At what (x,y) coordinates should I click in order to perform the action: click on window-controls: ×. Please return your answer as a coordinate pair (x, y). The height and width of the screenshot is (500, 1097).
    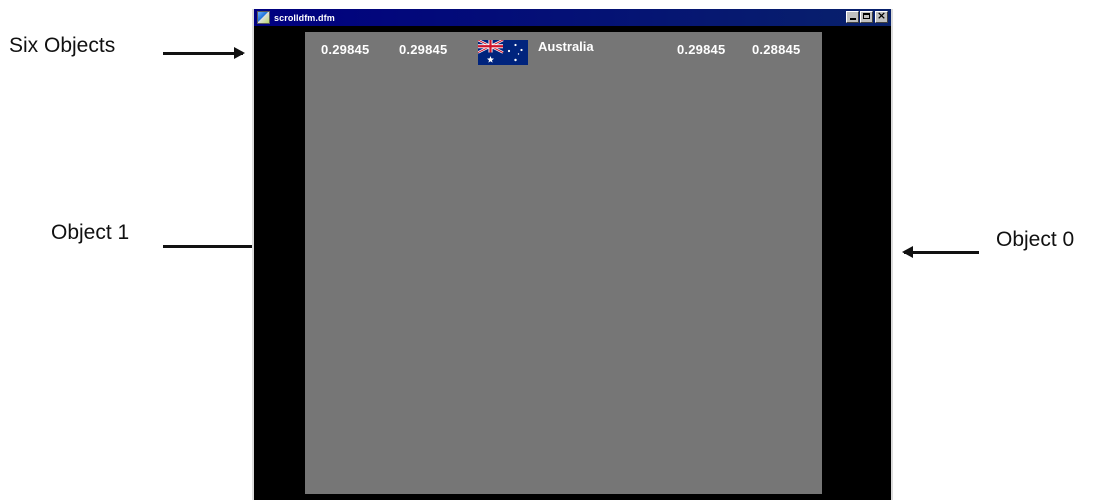
    Looking at the image, I should click on (866, 16).